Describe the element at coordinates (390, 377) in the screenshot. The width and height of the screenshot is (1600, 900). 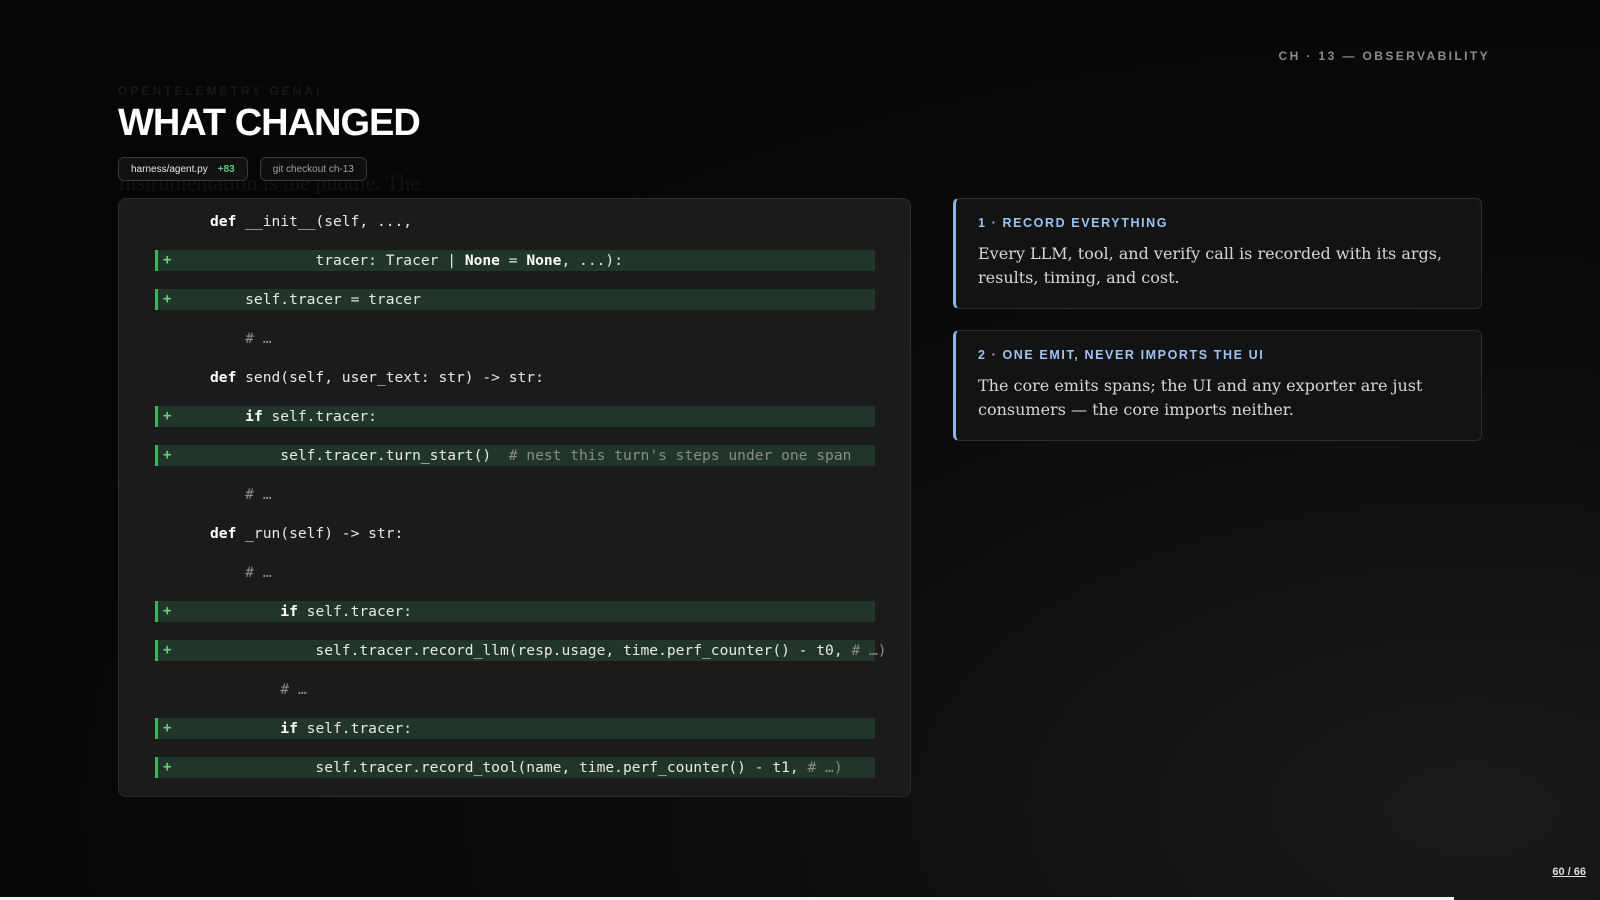
I see `code-token: send(self, user_text: str) -> str:` at that location.